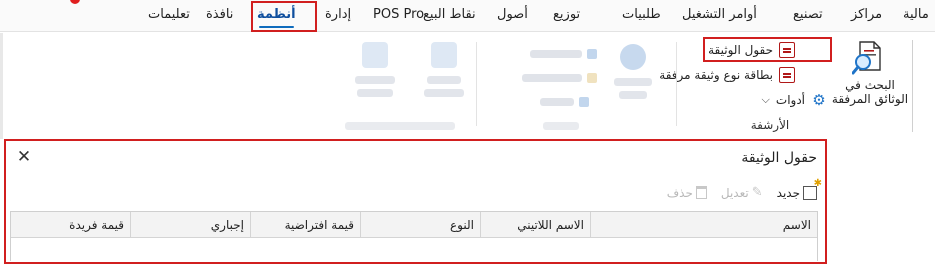 The height and width of the screenshot is (270, 935). I want to click on menu-item-centers: مراكز, so click(866, 14).